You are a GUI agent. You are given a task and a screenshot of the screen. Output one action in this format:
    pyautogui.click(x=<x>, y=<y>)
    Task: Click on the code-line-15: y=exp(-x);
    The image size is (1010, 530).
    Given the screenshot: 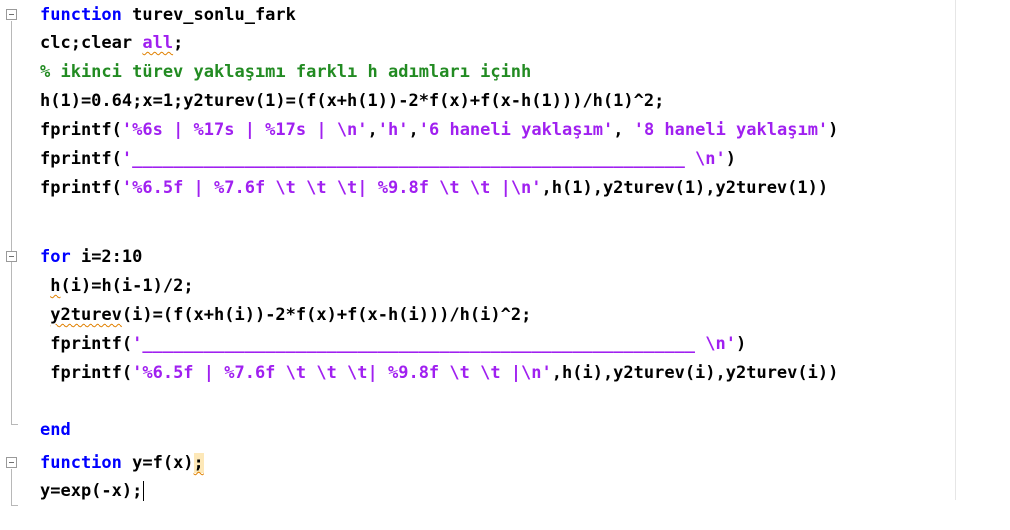 What is the action you would take?
    pyautogui.click(x=92, y=491)
    